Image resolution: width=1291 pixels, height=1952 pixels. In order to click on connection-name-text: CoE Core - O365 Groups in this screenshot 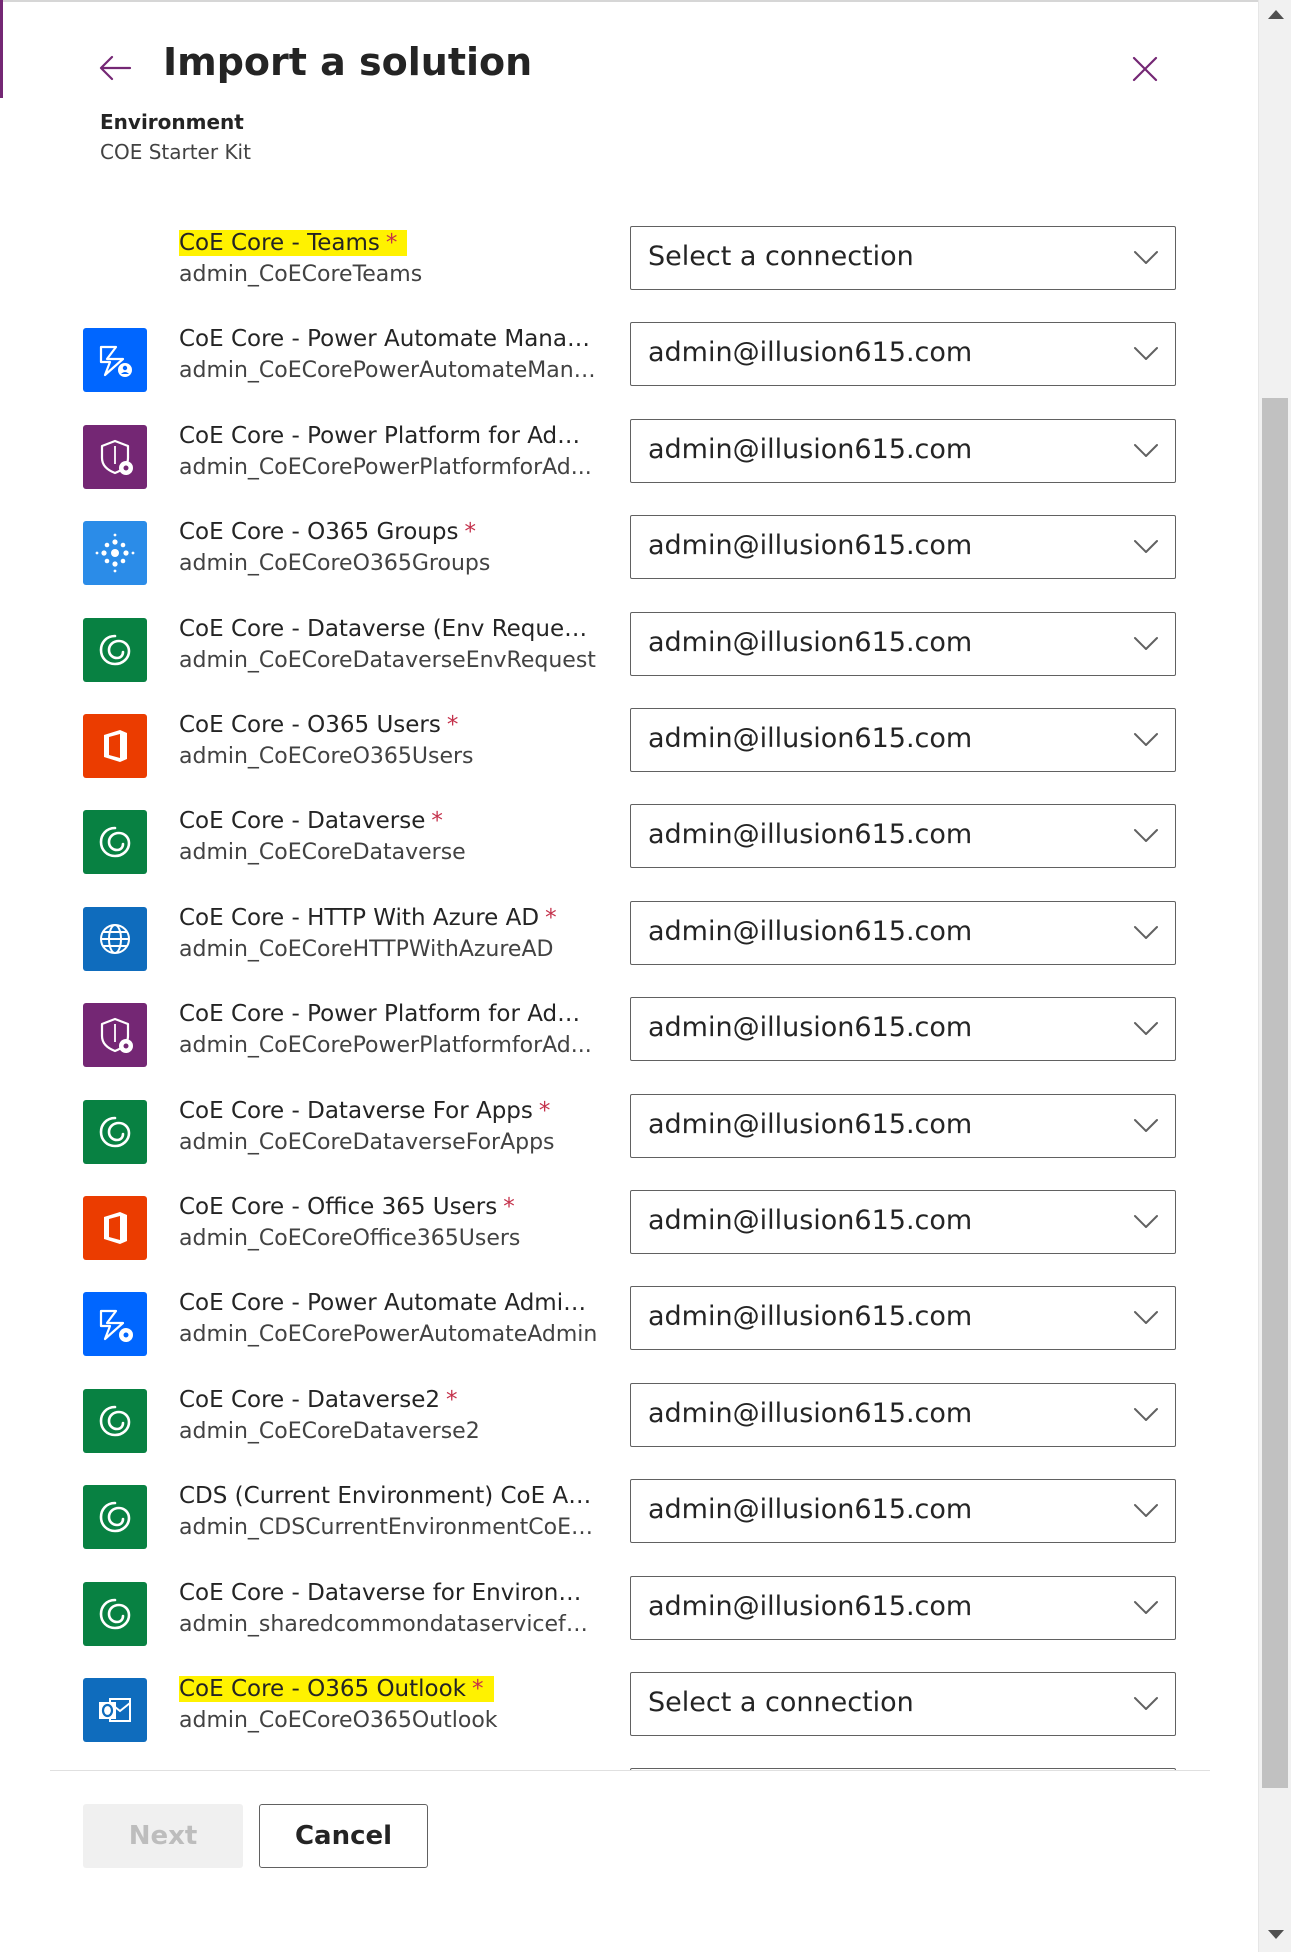, I will do `click(319, 532)`.